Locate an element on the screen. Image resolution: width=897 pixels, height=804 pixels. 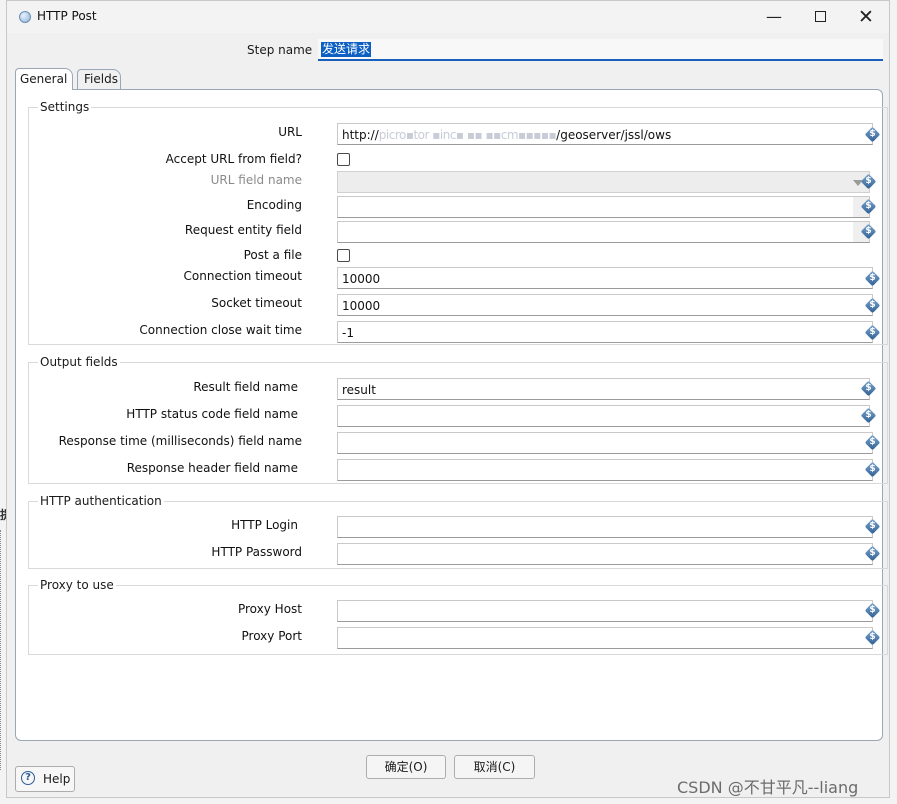
help-icon: ? is located at coordinates (28, 778).